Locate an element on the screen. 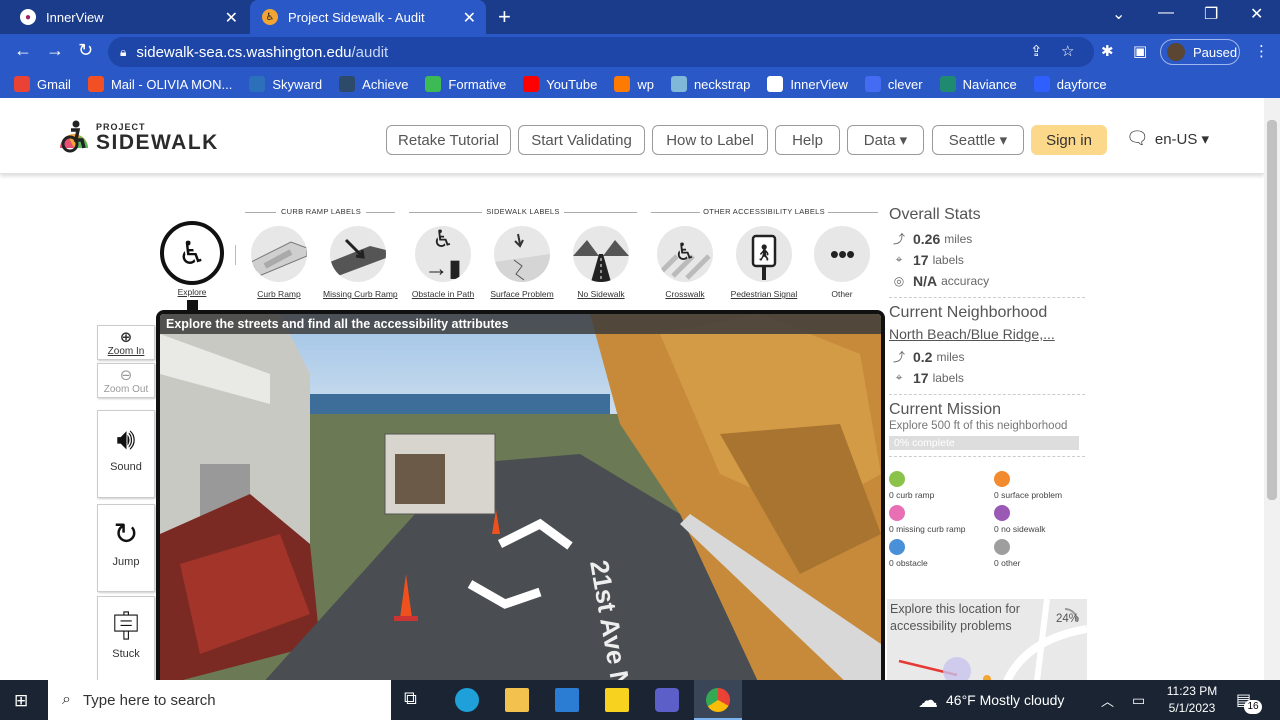 This screenshot has height=720, width=1280. bookmark-label: dayforce is located at coordinates (1081, 84).